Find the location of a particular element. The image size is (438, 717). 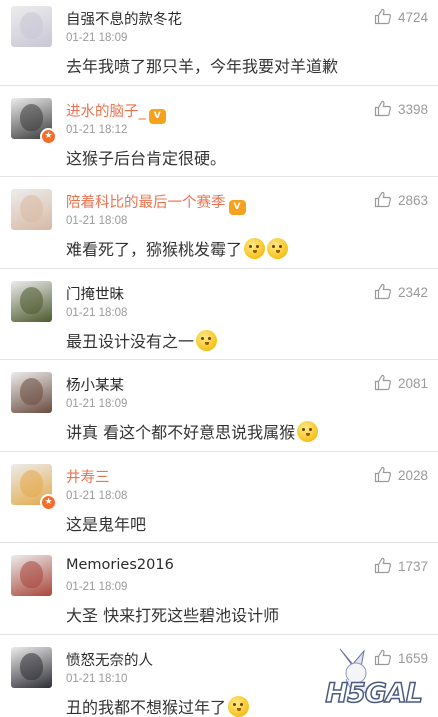

commenter-name: 陪着科比的最后一个赛季 V is located at coordinates (156, 203).